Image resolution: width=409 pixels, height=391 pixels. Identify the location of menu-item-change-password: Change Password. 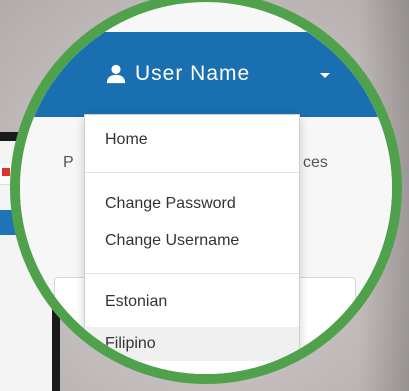
(192, 204).